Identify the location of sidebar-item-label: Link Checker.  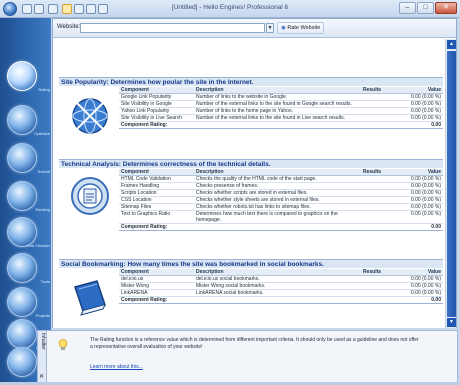
(38, 245).